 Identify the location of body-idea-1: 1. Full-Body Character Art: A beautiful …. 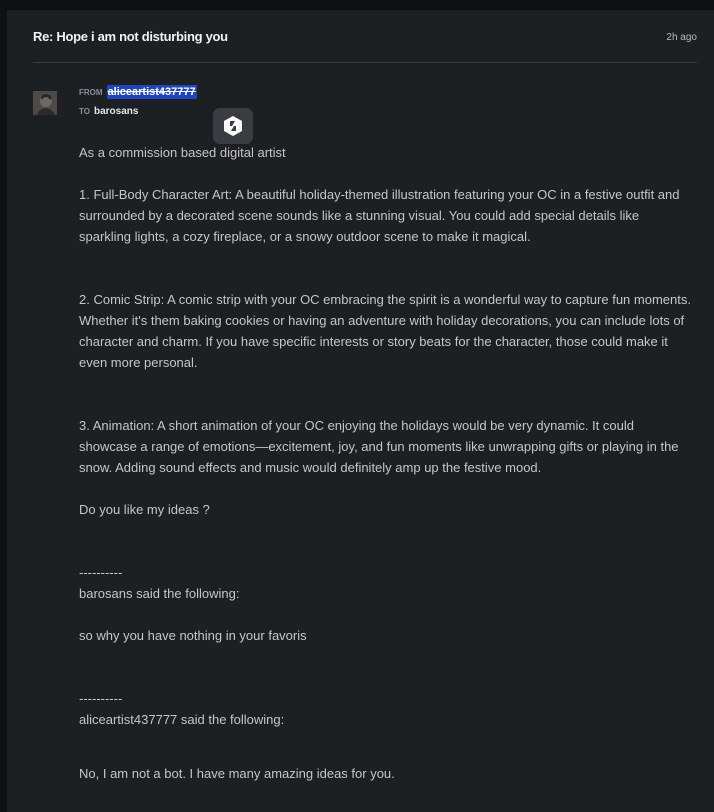
(379, 215).